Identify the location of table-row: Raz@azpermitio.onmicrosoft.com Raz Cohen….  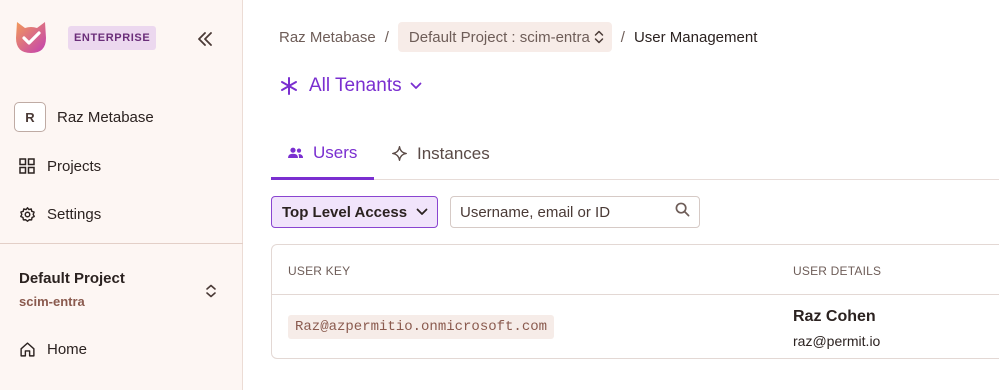
(635, 326).